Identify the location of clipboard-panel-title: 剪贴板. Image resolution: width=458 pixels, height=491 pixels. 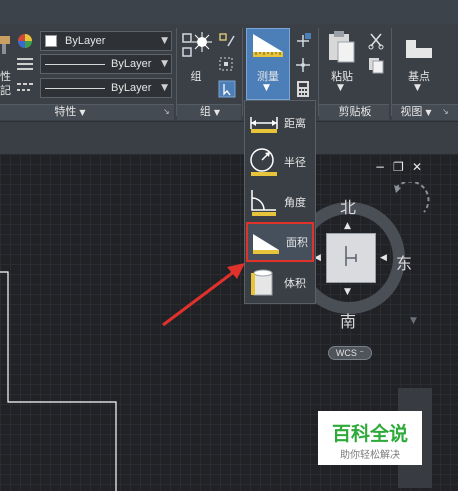
(355, 112).